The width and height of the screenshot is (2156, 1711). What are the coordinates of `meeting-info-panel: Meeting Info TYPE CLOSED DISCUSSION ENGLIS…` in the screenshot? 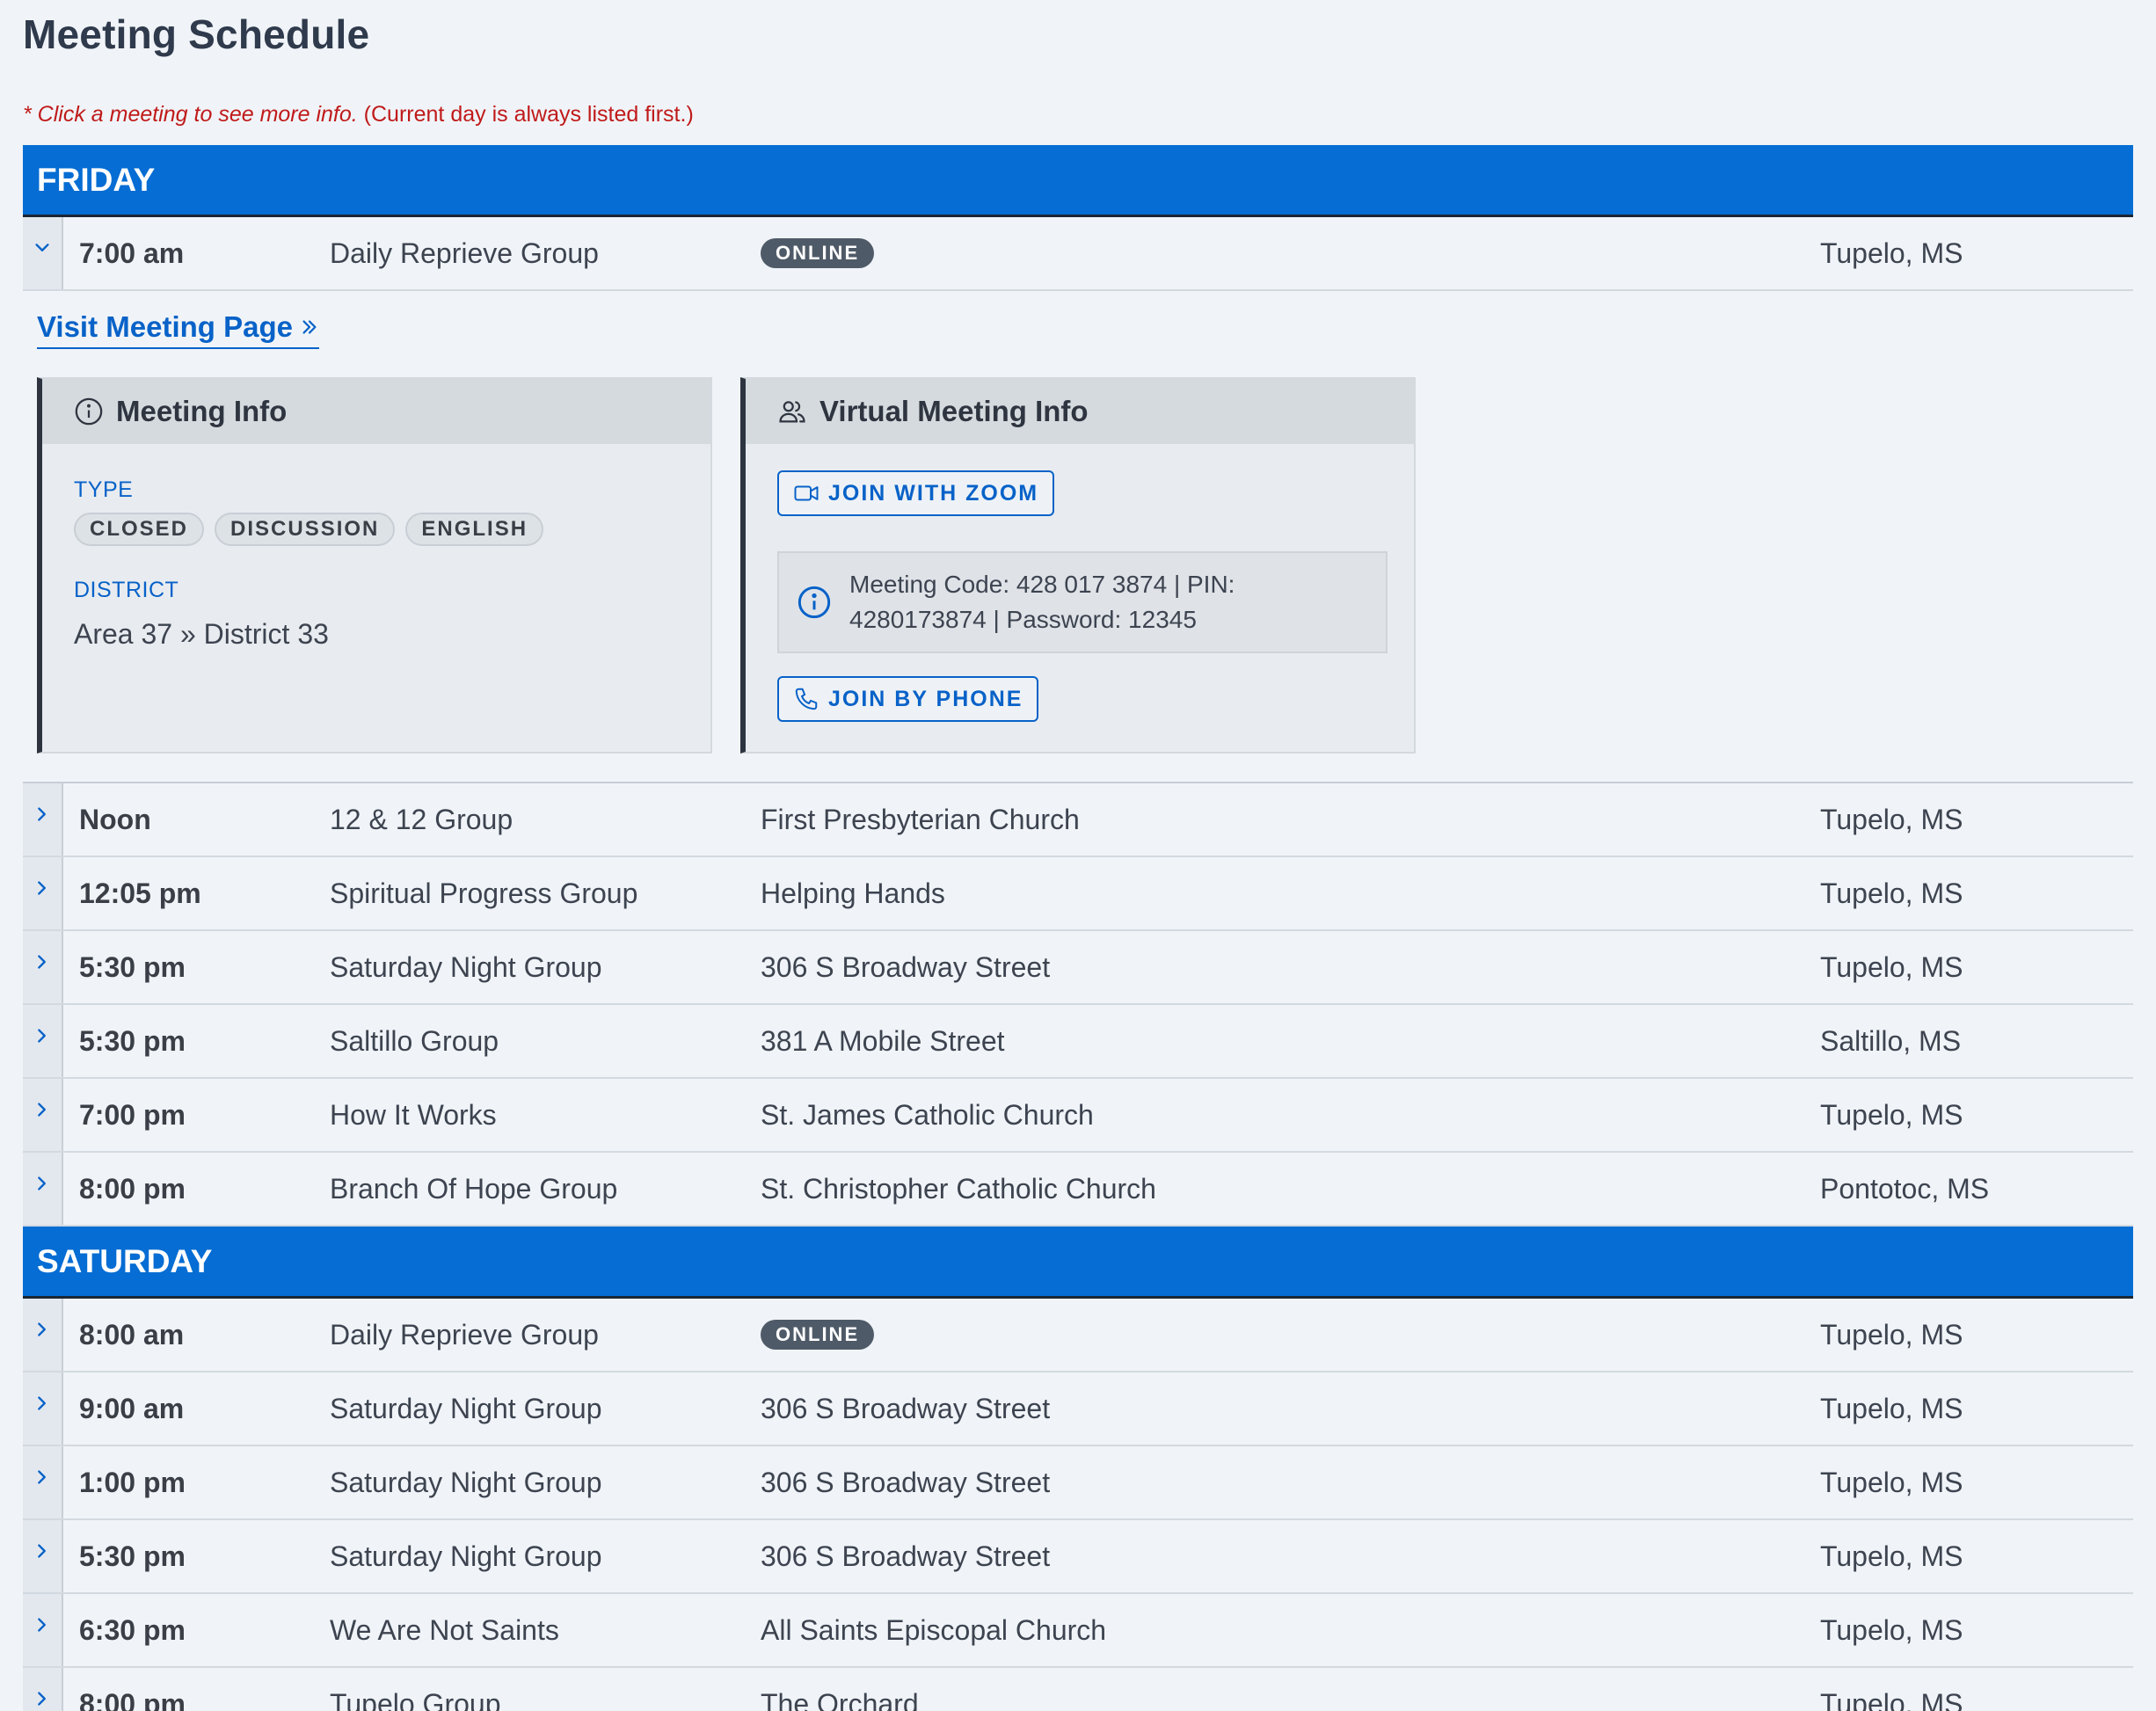 It's located at (374, 565).